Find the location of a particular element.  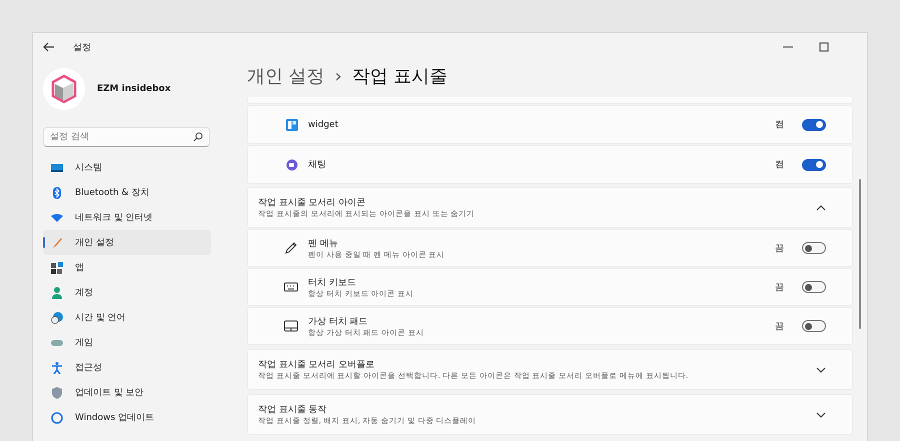

sidebar-item: 시스템 is located at coordinates (127, 167).